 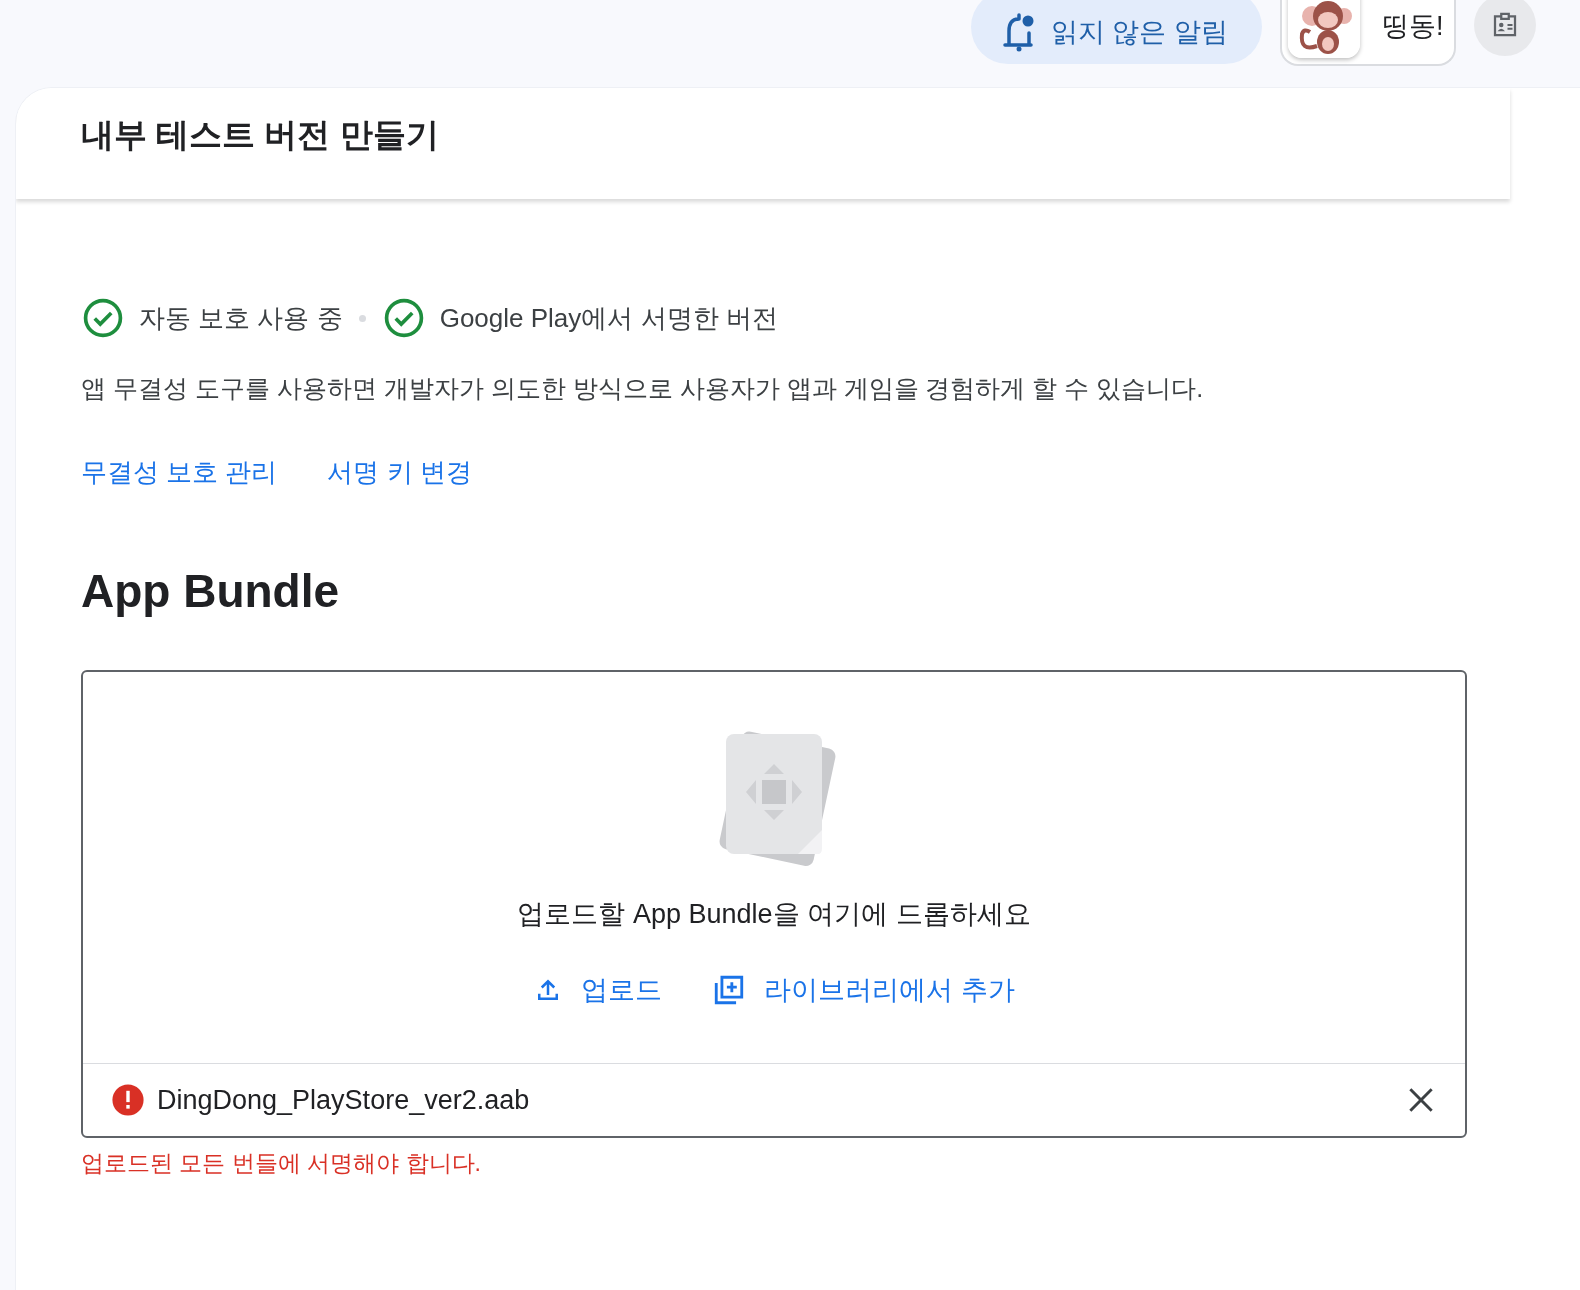 What do you see at coordinates (1505, 28) in the screenshot?
I see `account-id-button` at bounding box center [1505, 28].